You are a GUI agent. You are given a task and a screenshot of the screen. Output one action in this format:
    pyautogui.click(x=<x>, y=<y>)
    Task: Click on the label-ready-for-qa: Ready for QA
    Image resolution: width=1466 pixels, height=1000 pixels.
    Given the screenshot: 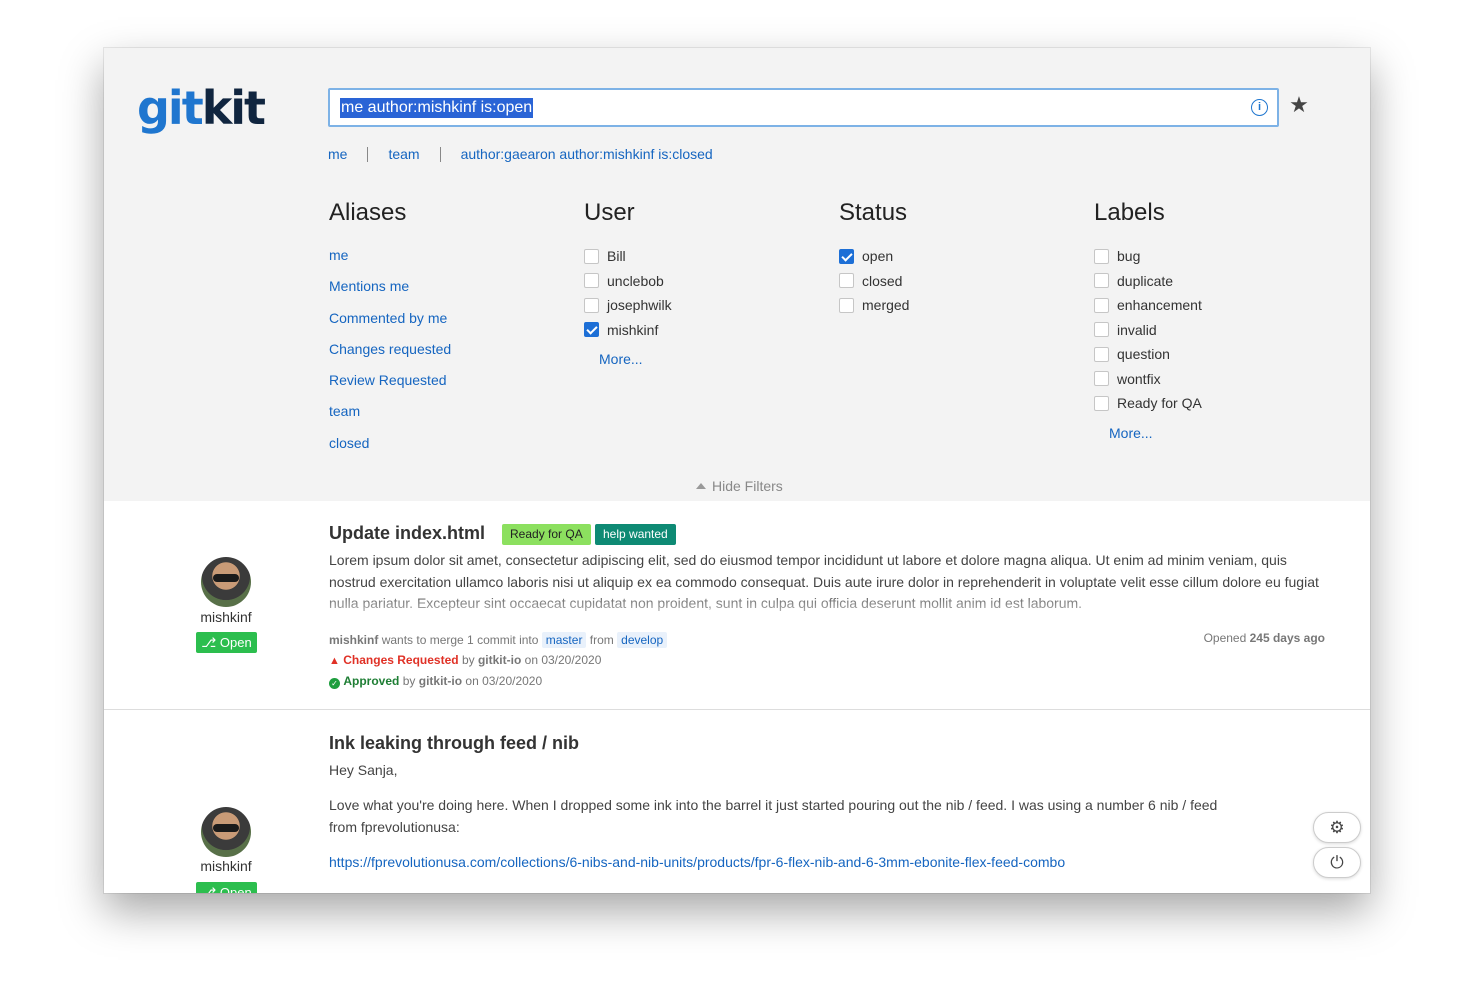 What is the action you would take?
    pyautogui.click(x=546, y=534)
    